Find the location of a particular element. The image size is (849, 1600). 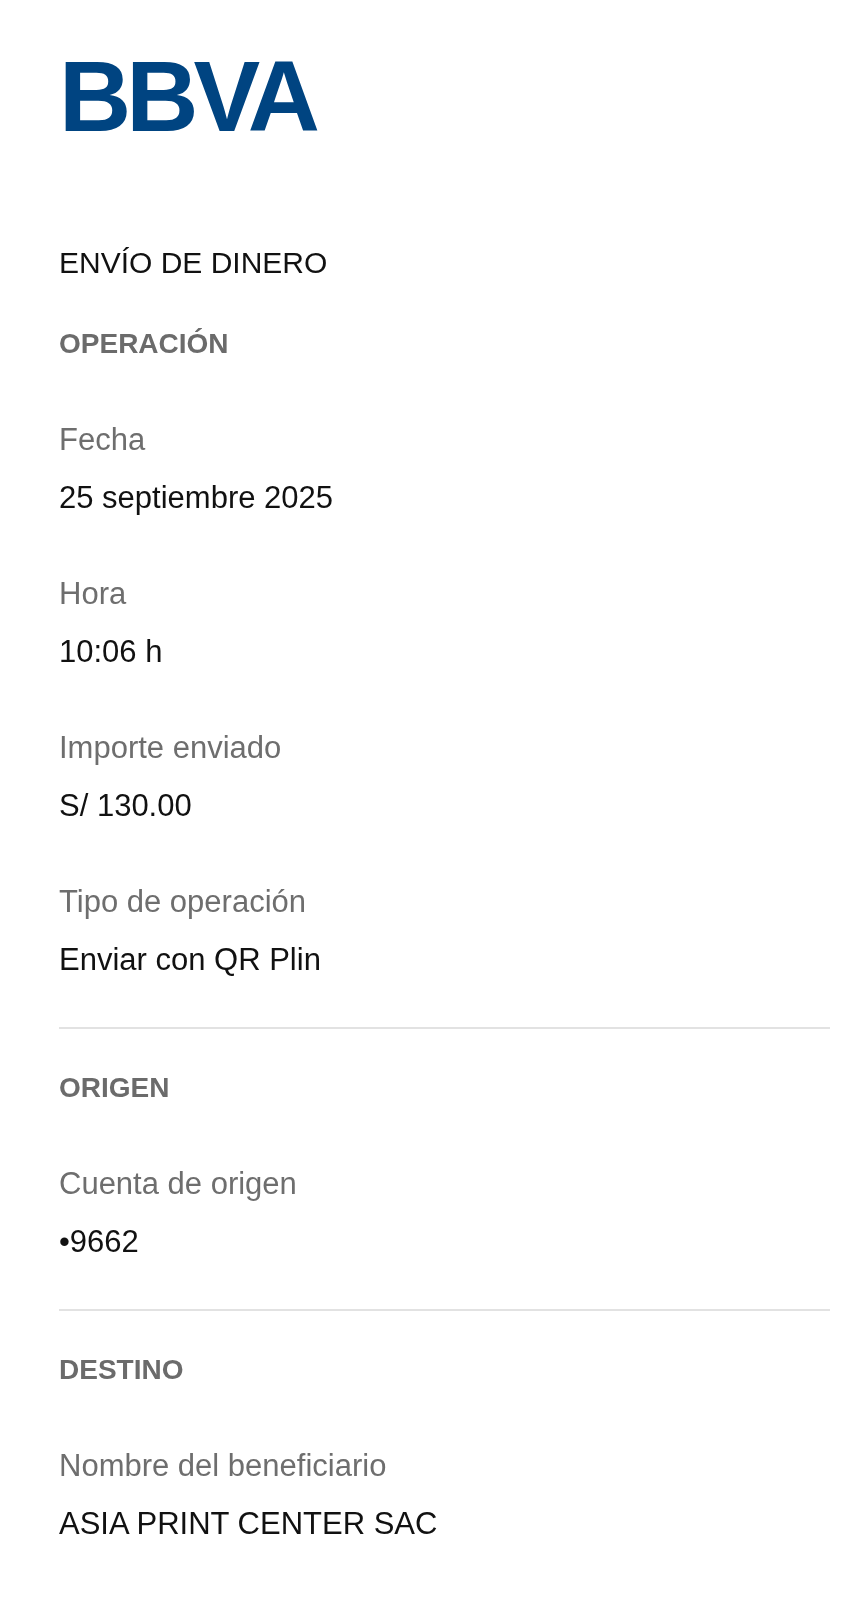

field-value: •9662 is located at coordinates (99, 1242).